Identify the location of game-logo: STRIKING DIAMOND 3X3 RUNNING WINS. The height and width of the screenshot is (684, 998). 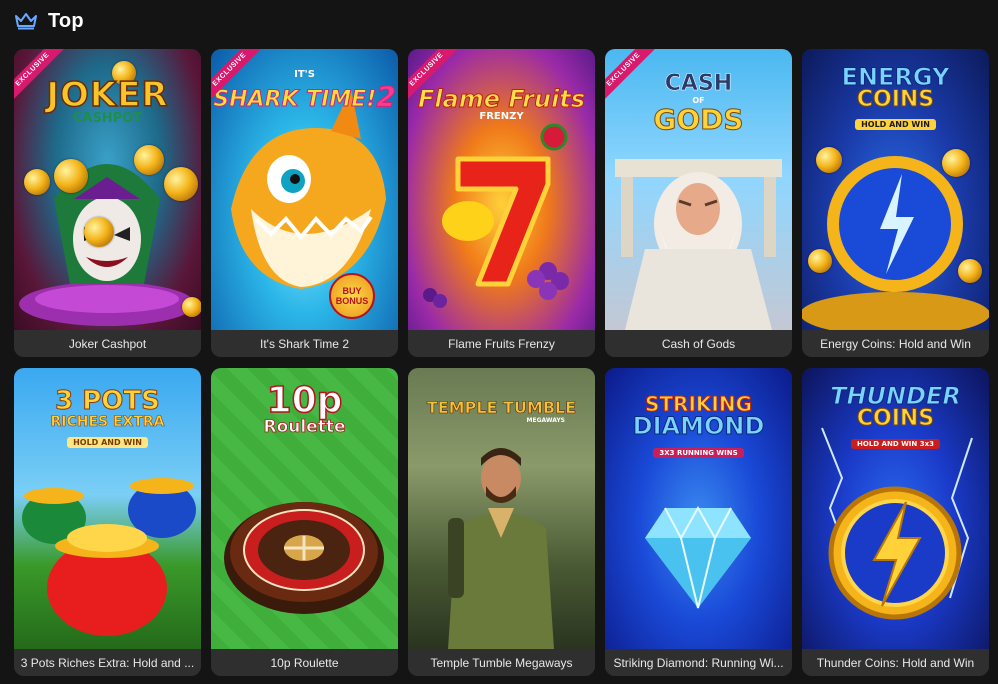
(698, 425).